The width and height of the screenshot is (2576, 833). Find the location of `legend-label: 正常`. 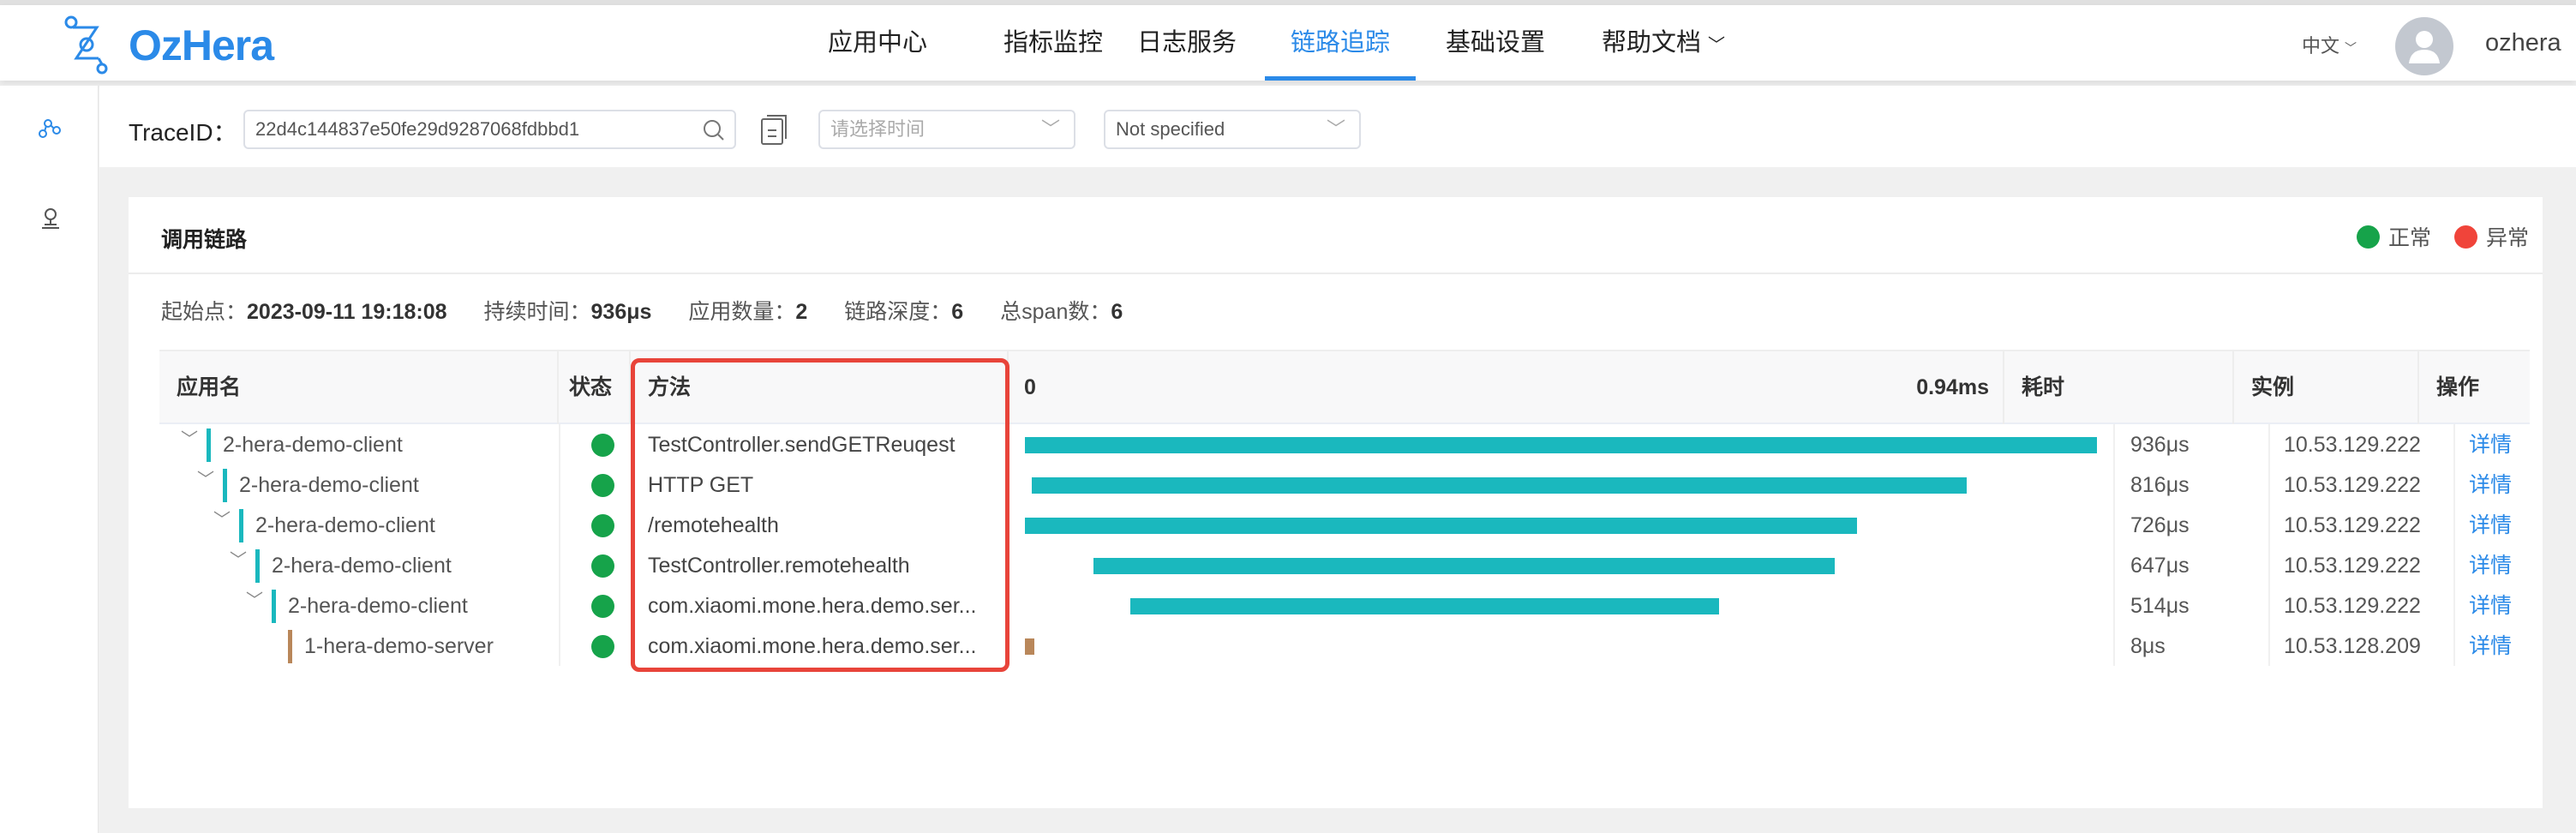

legend-label: 正常 is located at coordinates (2410, 238).